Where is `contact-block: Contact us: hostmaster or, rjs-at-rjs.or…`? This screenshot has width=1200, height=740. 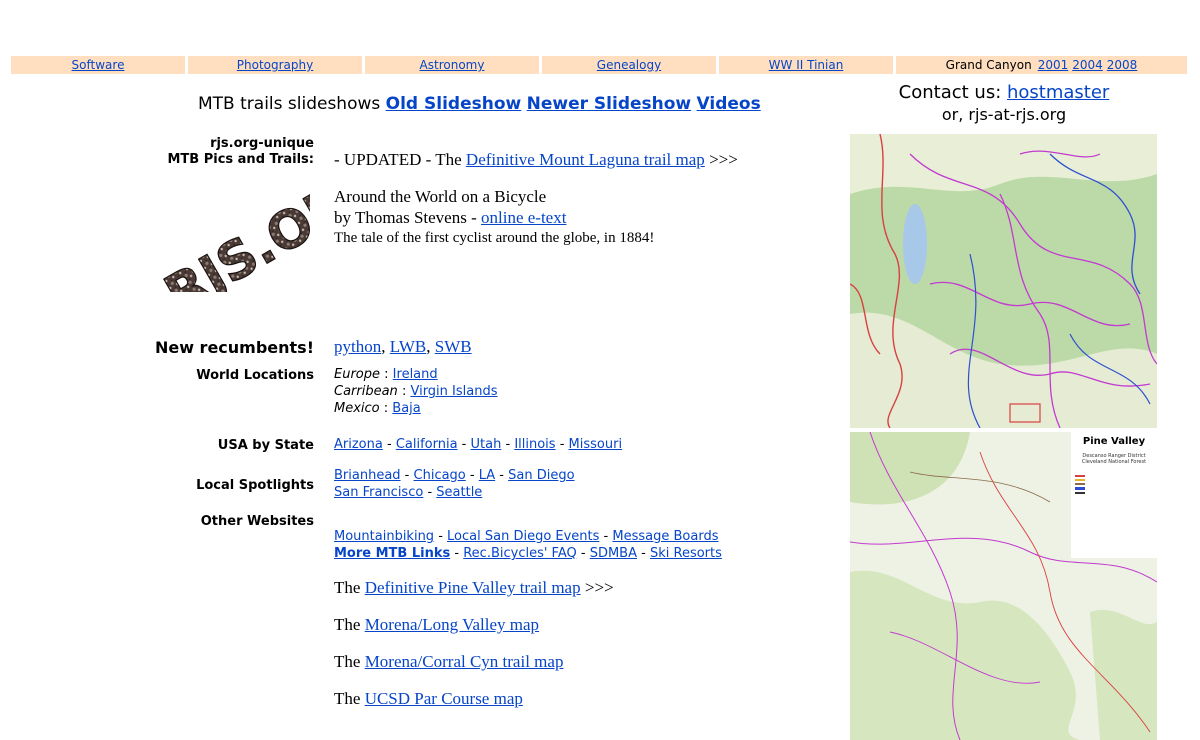 contact-block: Contact us: hostmaster or, rjs-at-rjs.or… is located at coordinates (1004, 103).